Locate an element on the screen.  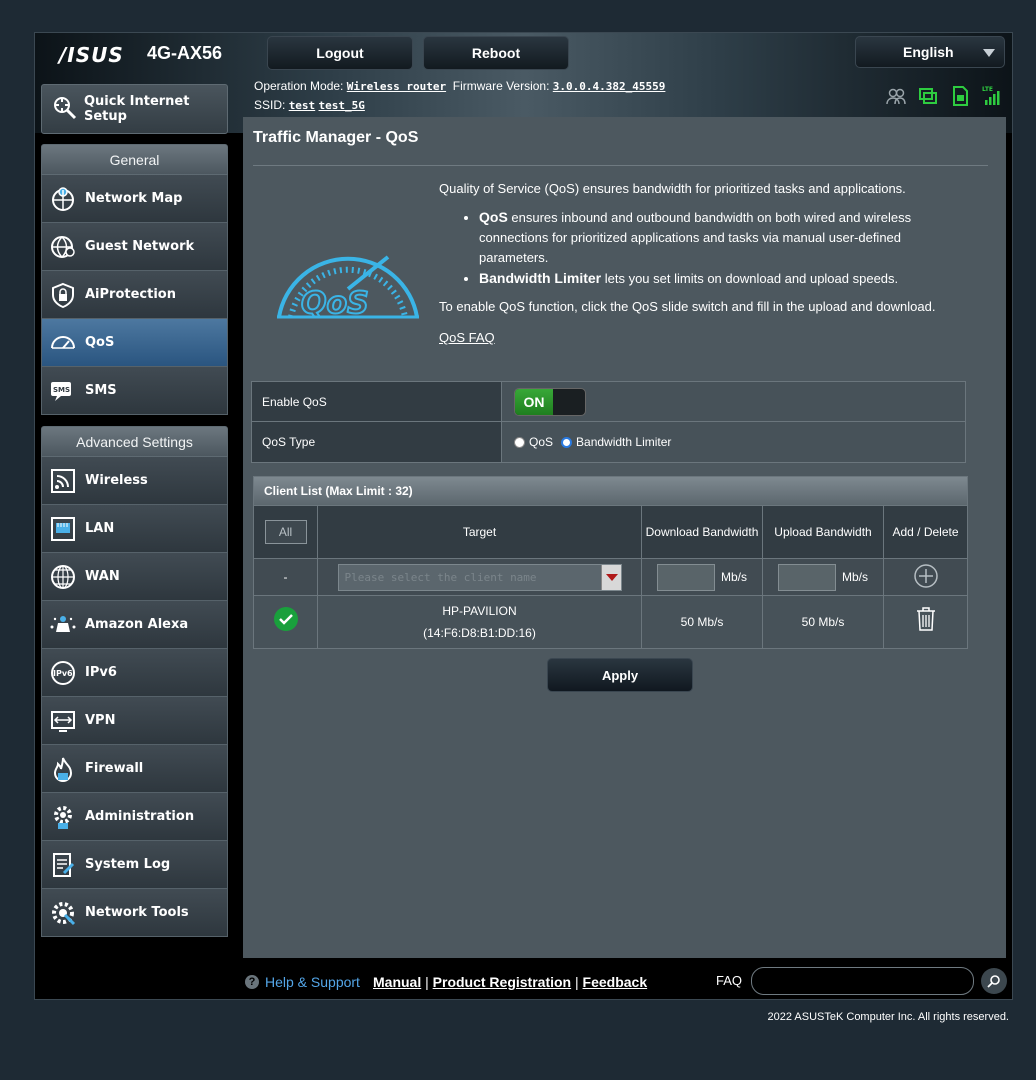
apply-button: Apply is located at coordinates (620, 675).